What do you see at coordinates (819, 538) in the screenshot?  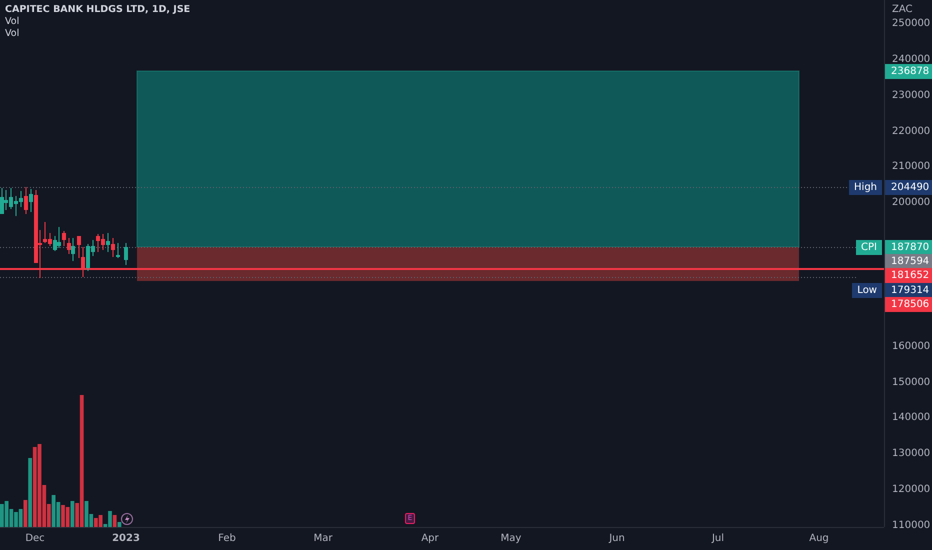 I see `time-label: Aug` at bounding box center [819, 538].